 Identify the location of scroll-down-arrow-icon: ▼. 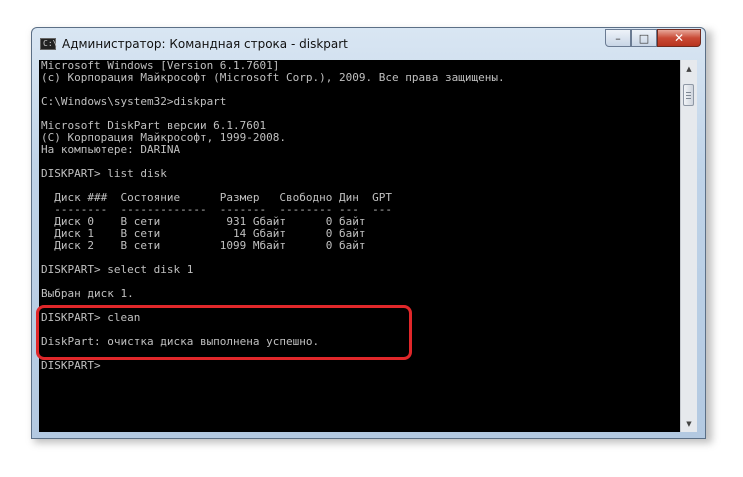
(689, 423).